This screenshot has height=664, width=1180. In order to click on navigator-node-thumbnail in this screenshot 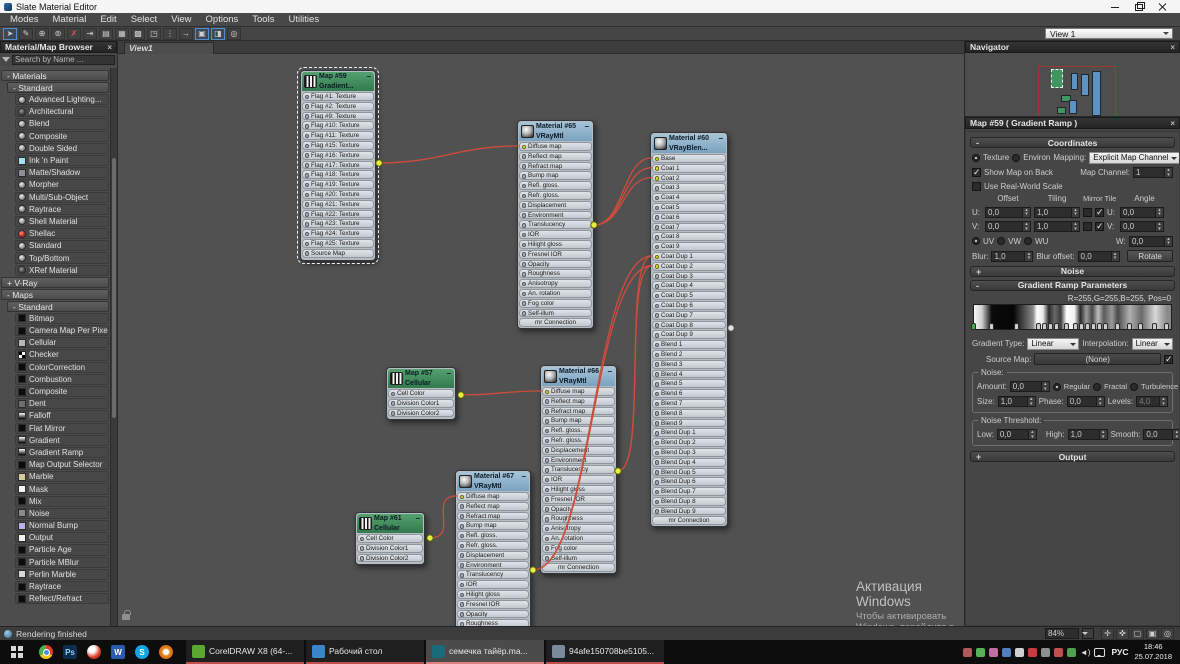, I will do `click(1096, 93)`.